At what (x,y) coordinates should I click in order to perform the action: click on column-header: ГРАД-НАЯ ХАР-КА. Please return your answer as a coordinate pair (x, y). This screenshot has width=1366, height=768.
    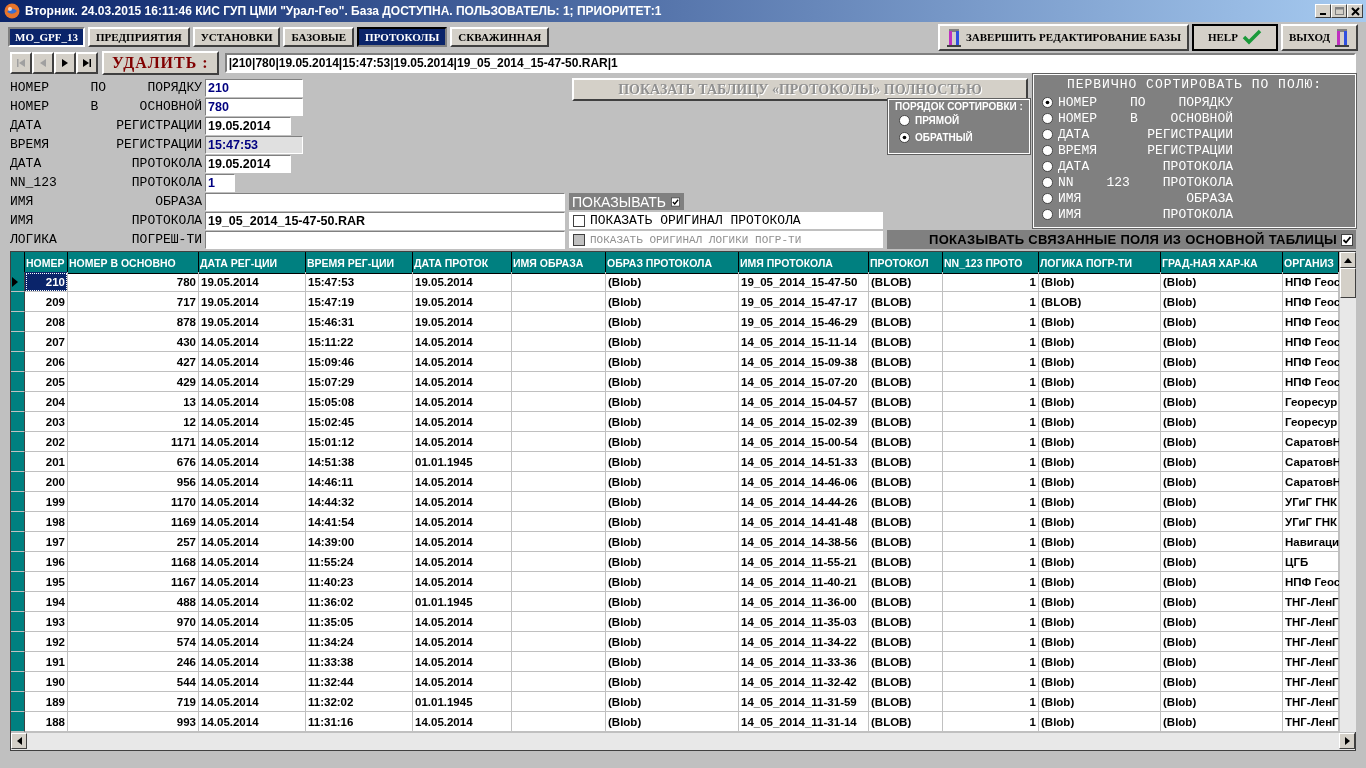
    Looking at the image, I should click on (1222, 263).